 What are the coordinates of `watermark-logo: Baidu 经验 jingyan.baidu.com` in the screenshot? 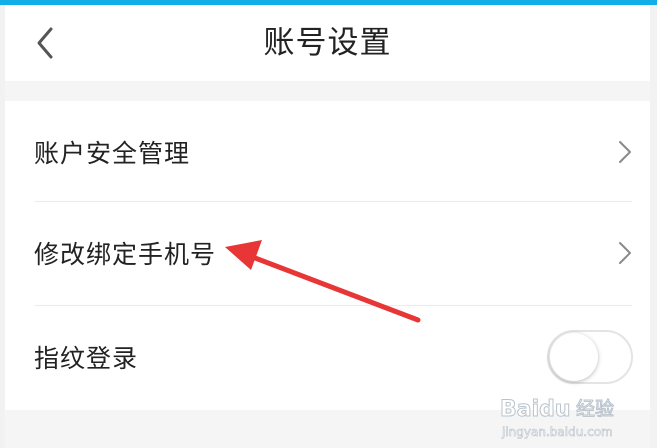 It's located at (557, 418).